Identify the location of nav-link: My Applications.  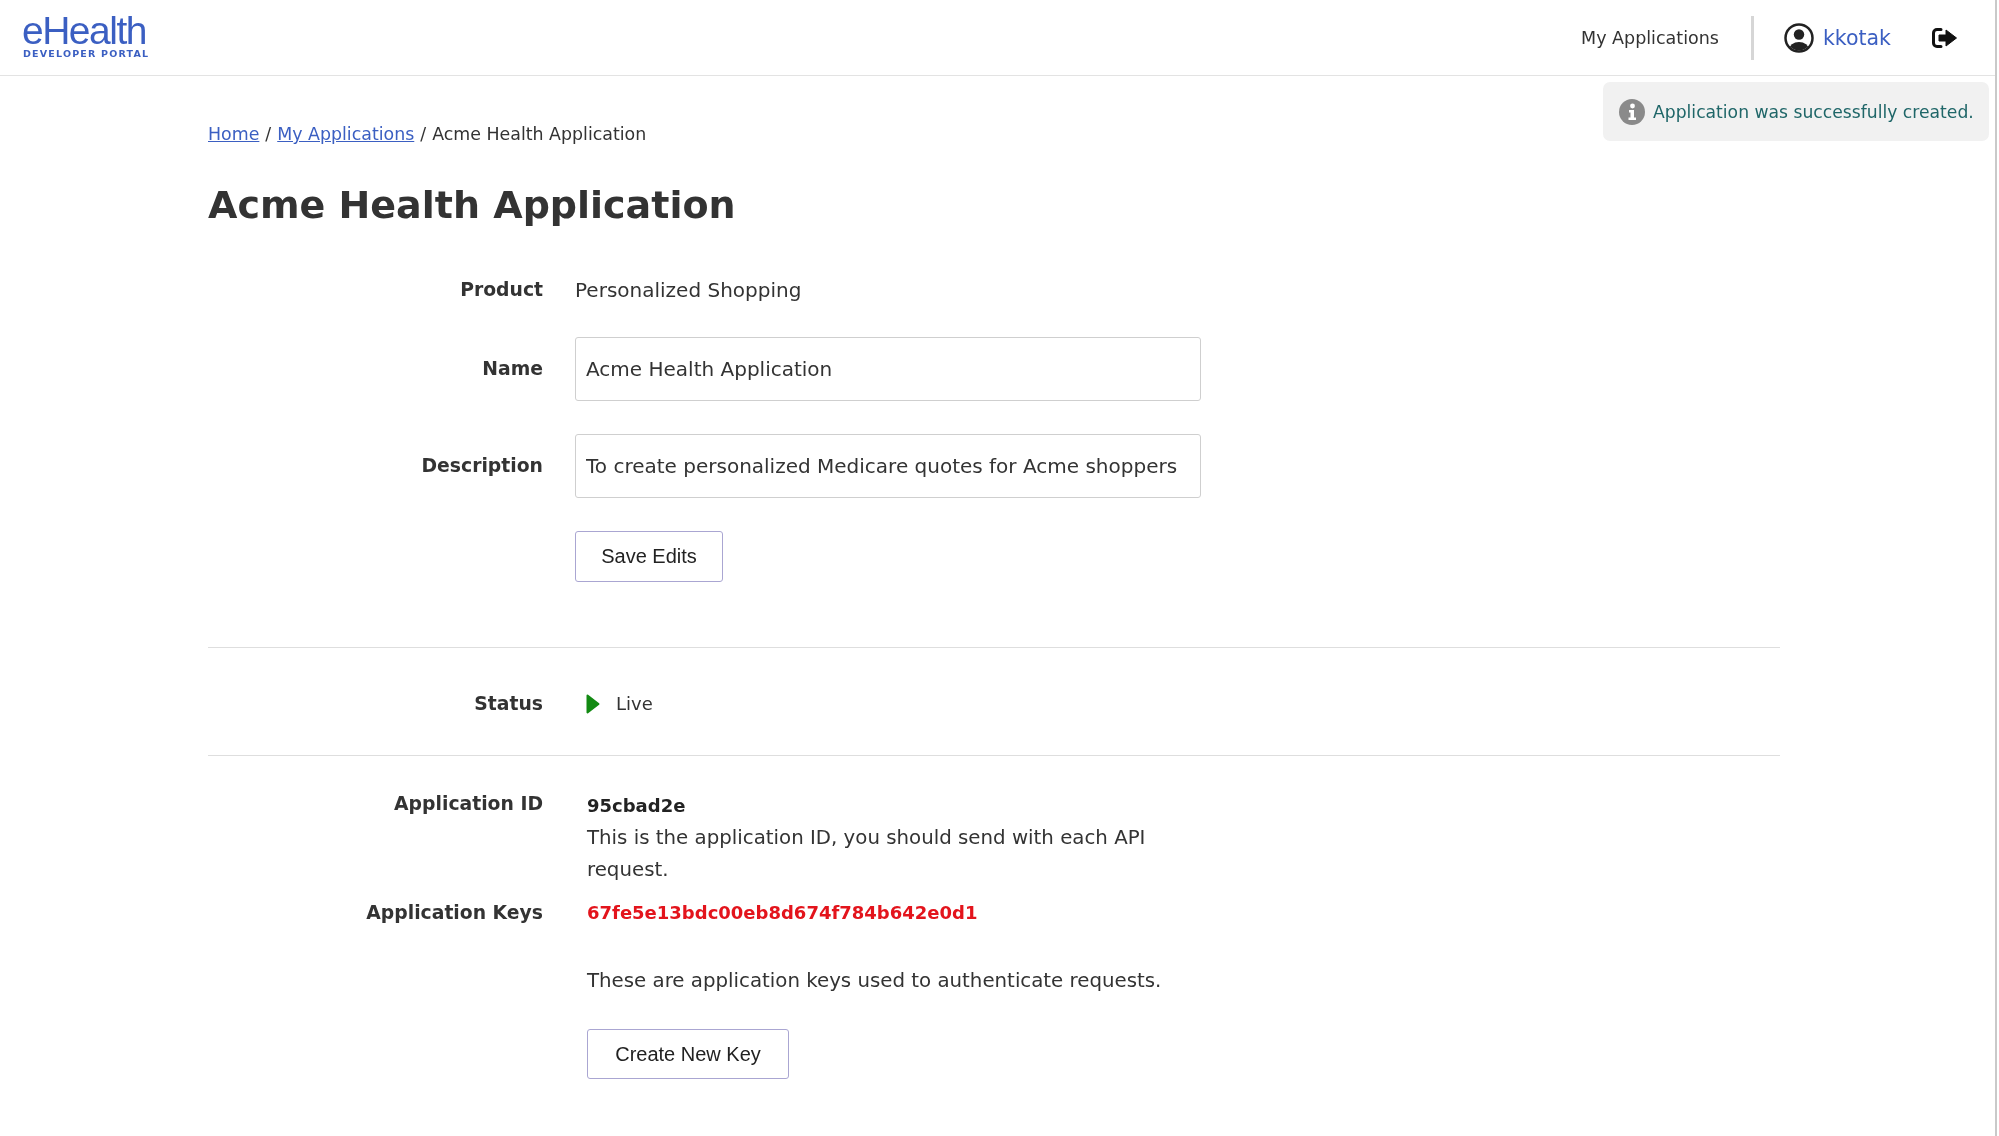
(1650, 37).